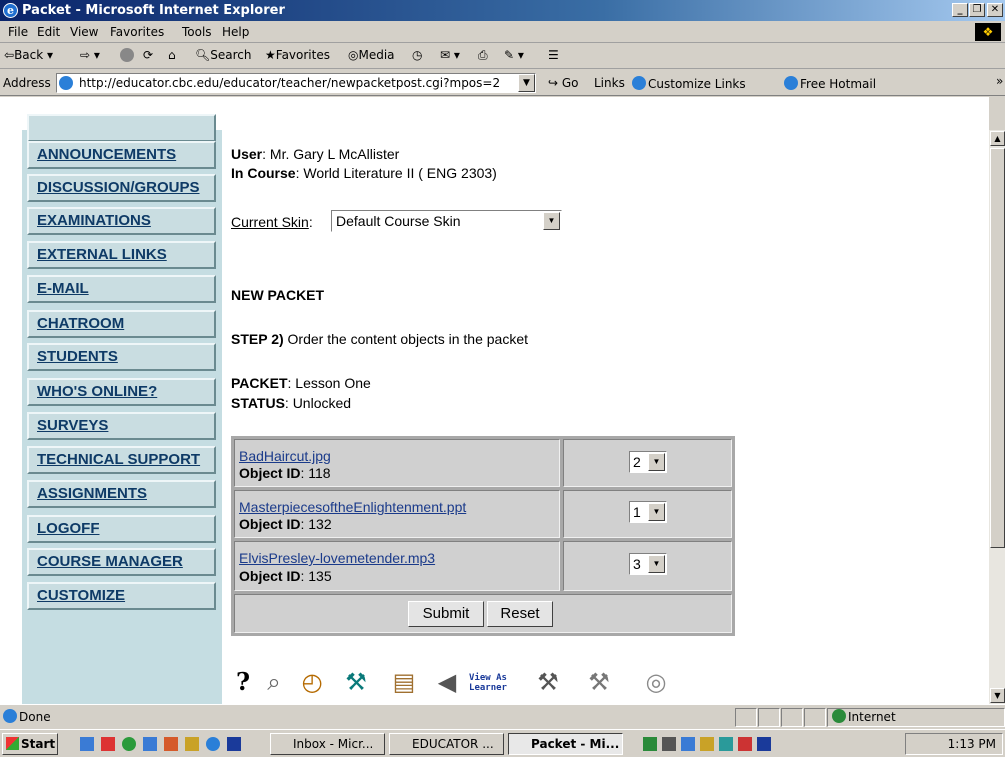 The height and width of the screenshot is (757, 1005). I want to click on back-button: ⇦Back ▾, so click(28, 55).